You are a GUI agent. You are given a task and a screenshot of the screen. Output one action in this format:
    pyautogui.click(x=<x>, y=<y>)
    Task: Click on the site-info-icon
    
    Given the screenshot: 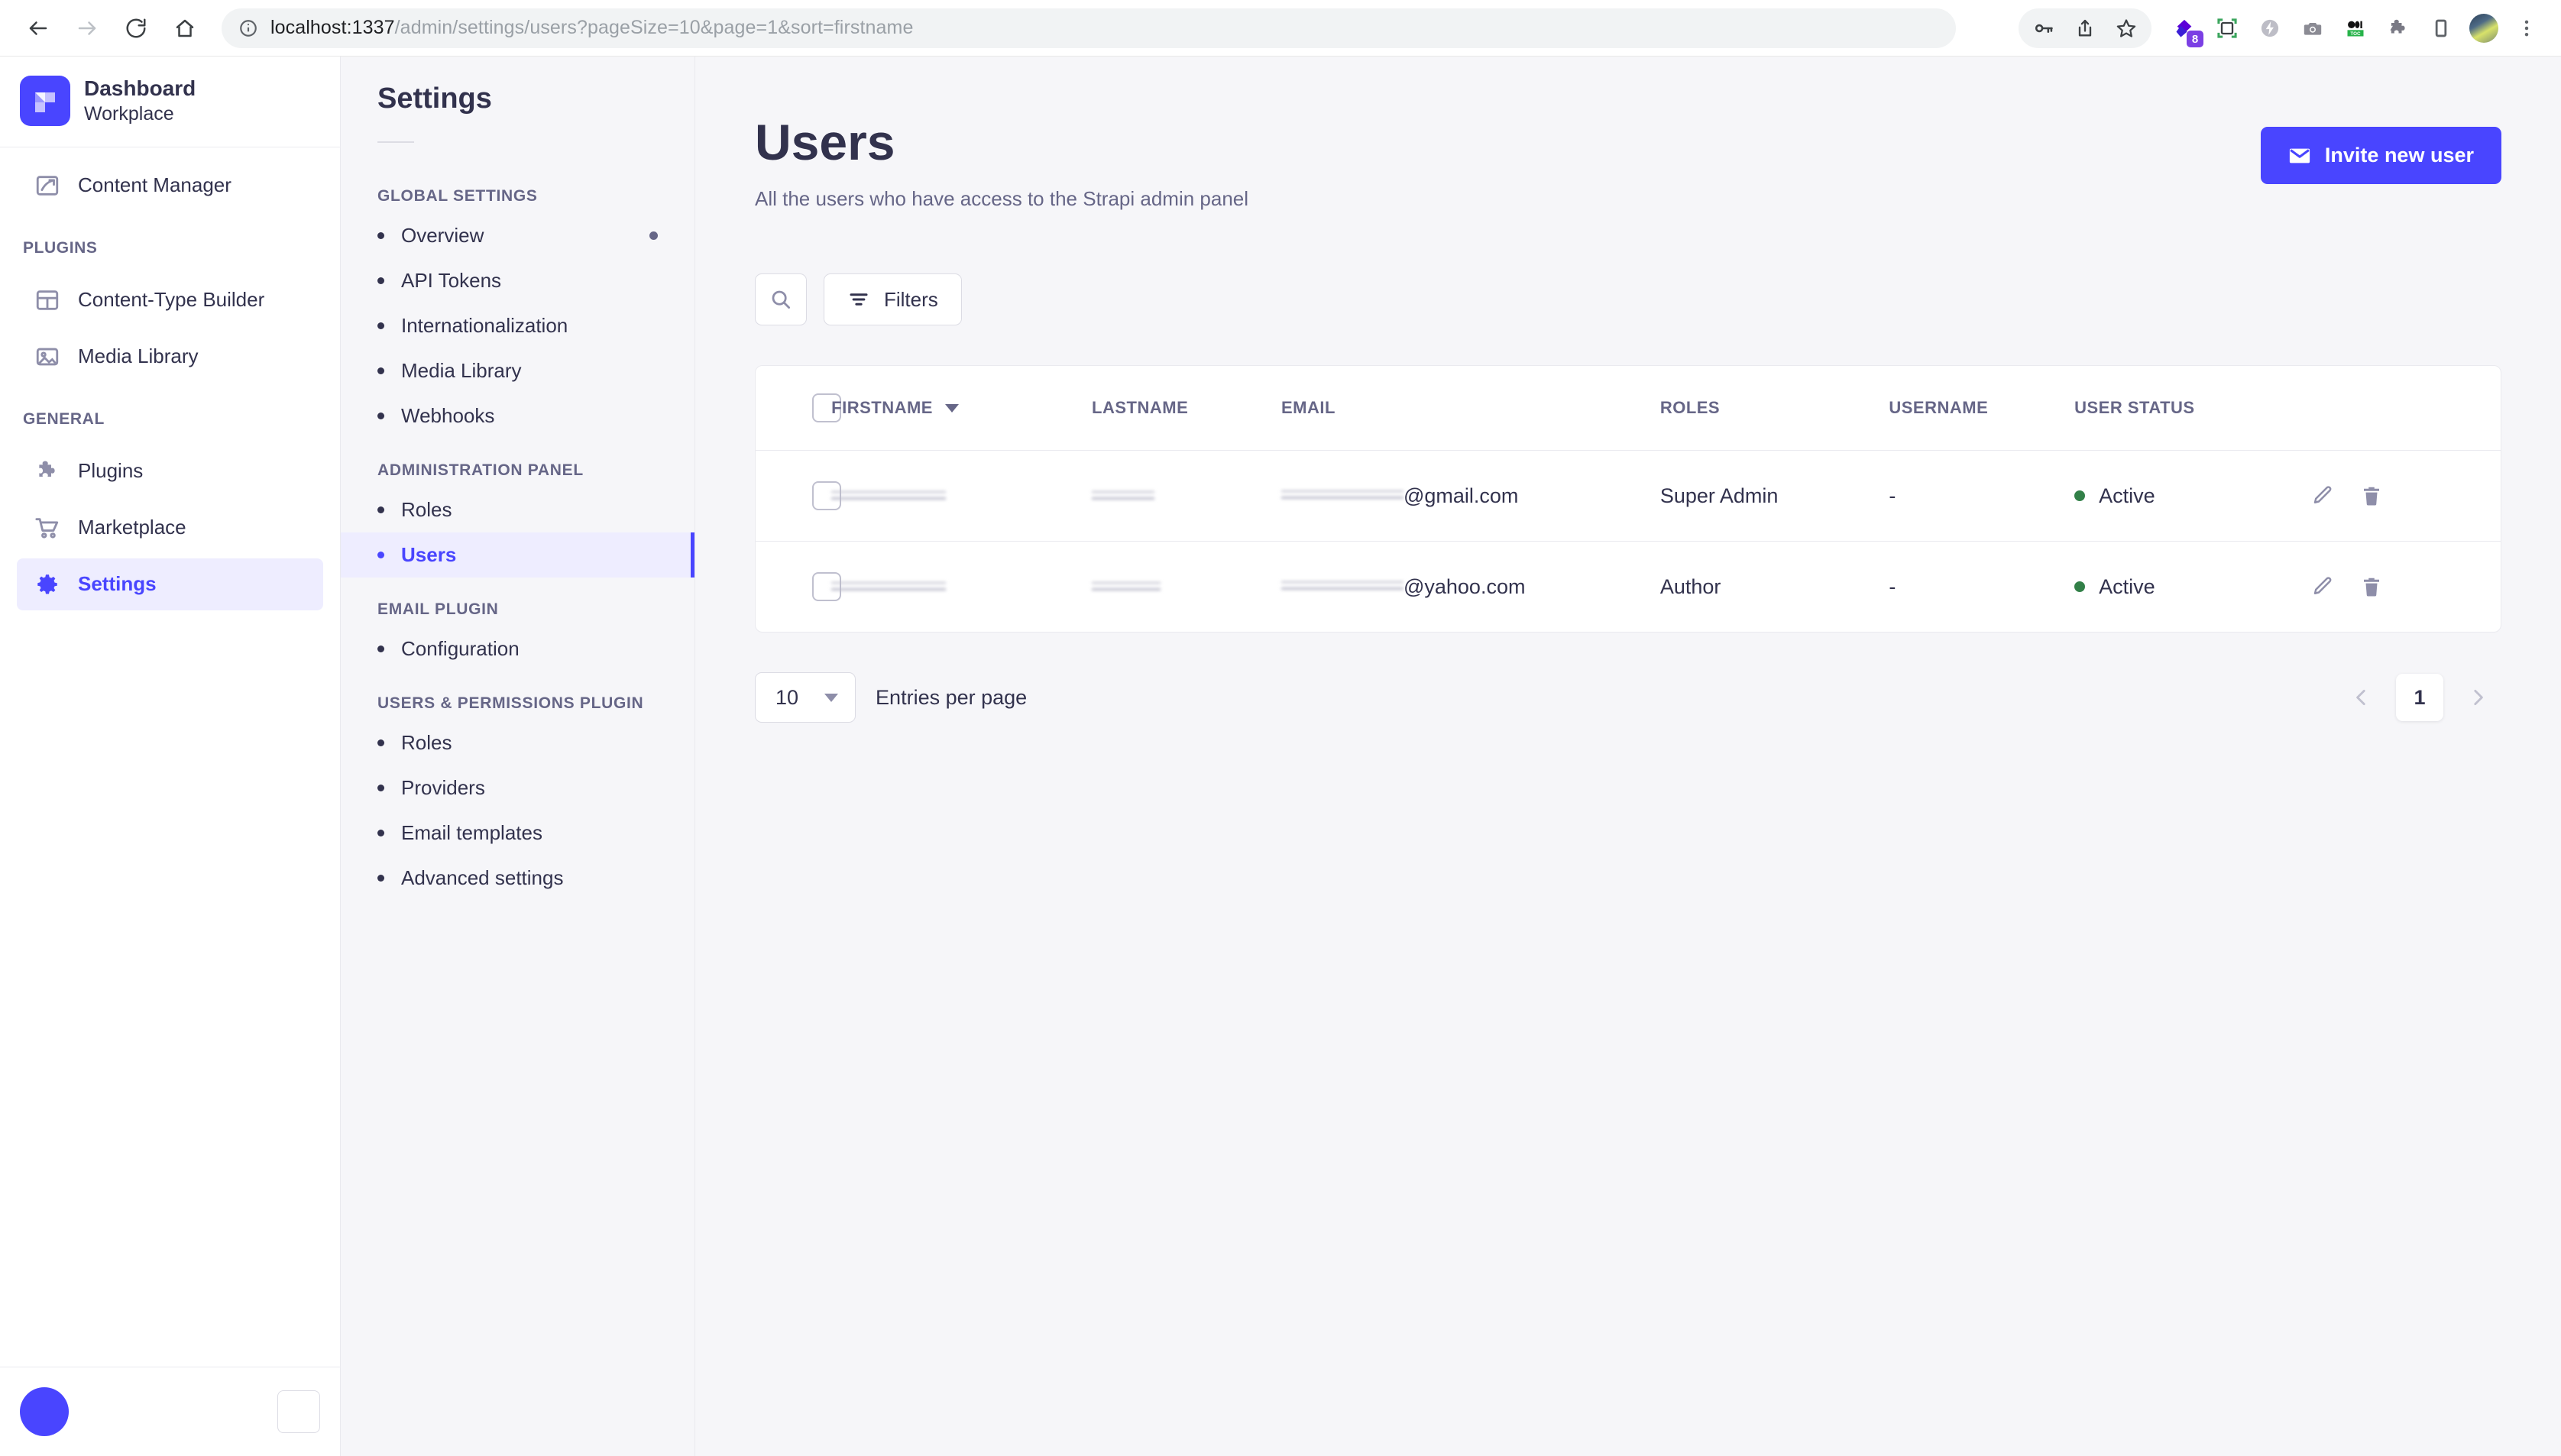 What is the action you would take?
    pyautogui.click(x=248, y=28)
    